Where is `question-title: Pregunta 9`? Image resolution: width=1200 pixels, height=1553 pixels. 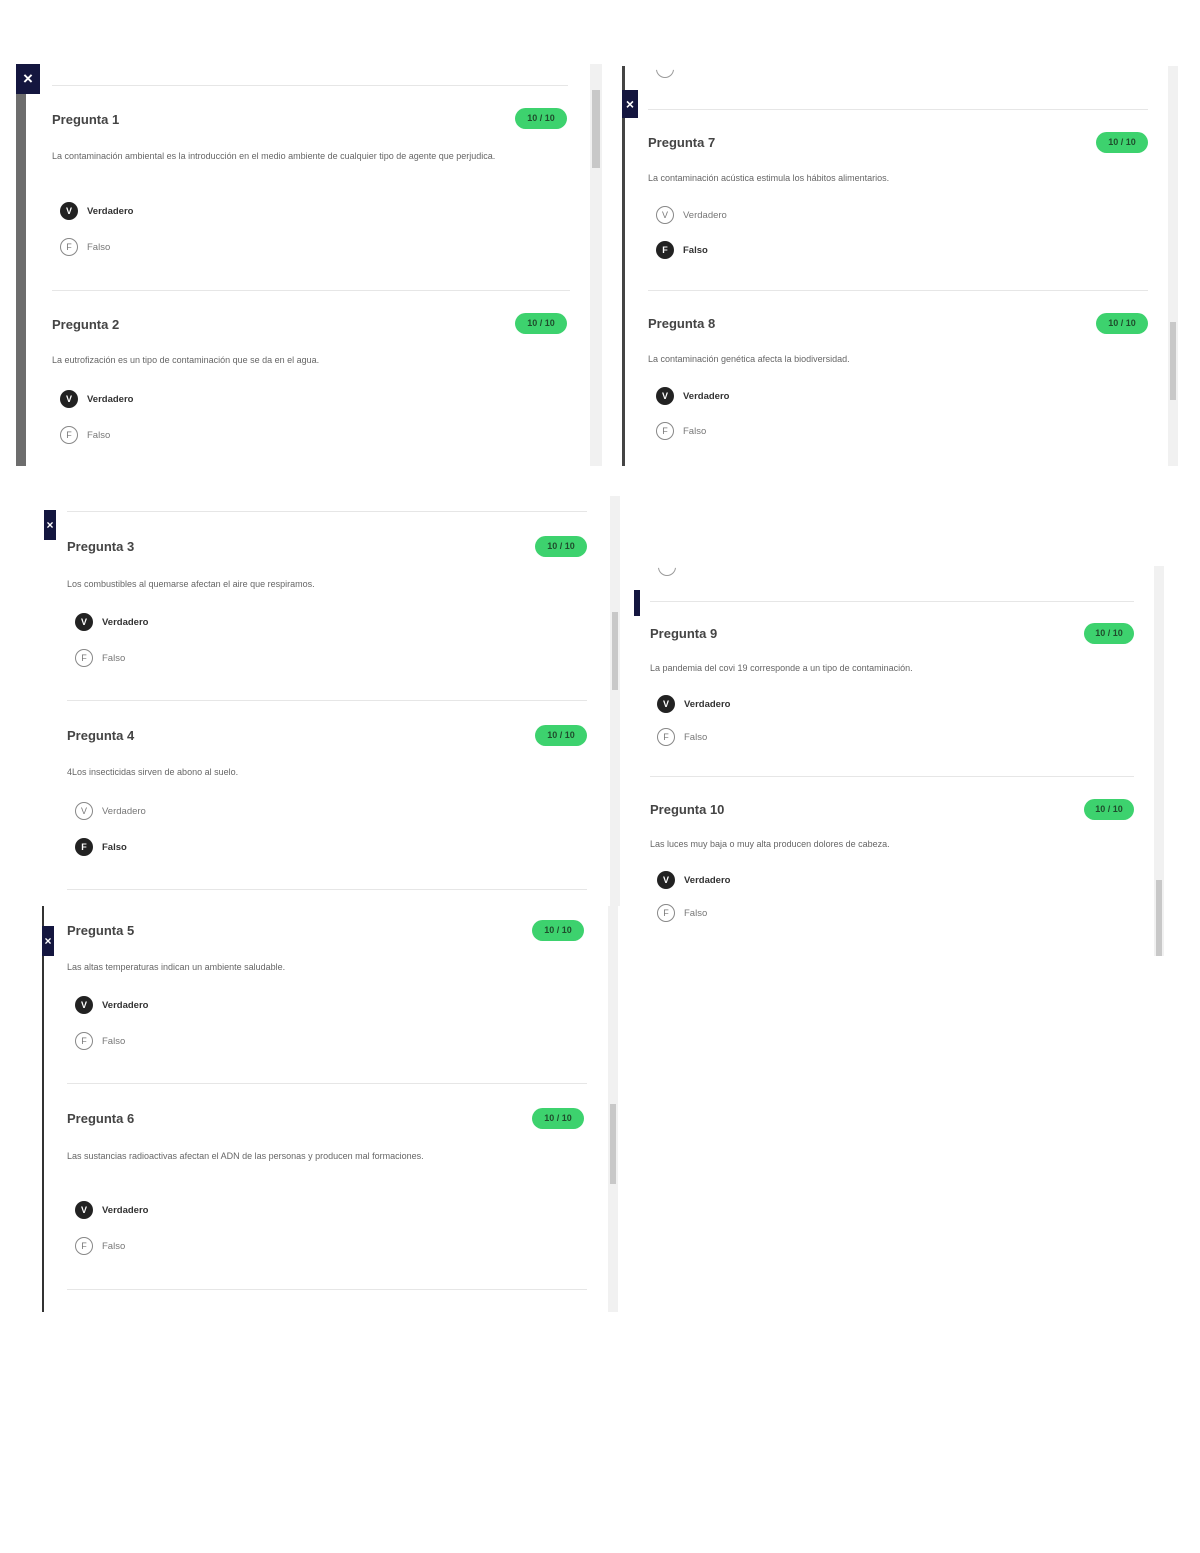 question-title: Pregunta 9 is located at coordinates (684, 633).